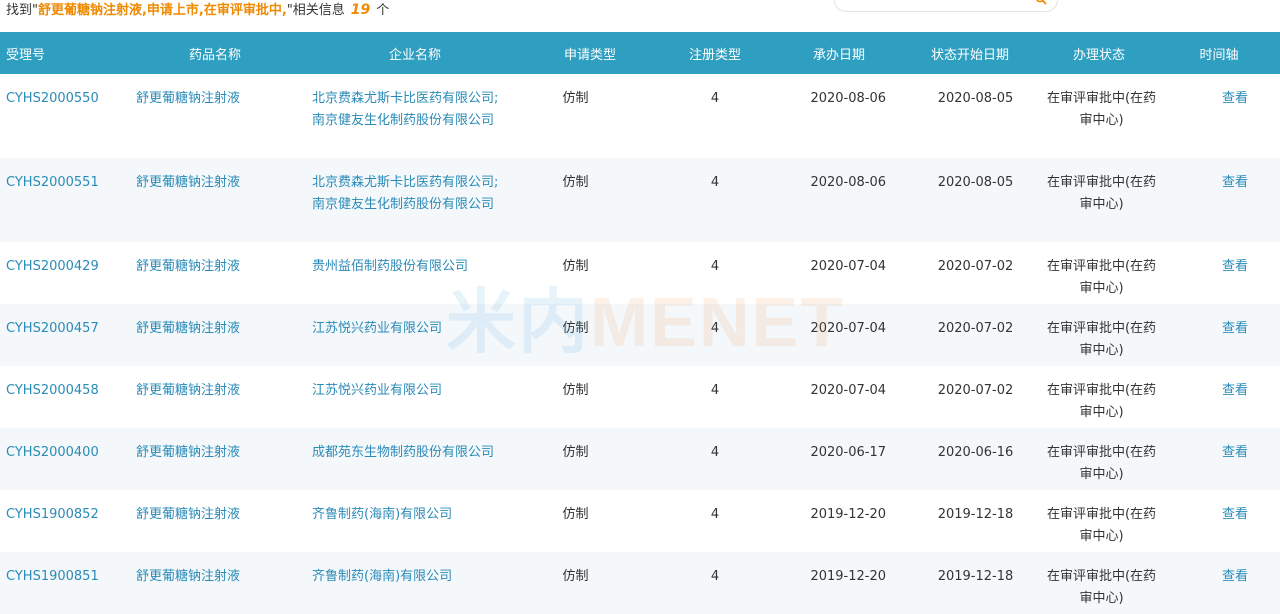 This screenshot has height=614, width=1280. I want to click on summary-unit: 个, so click(383, 10).